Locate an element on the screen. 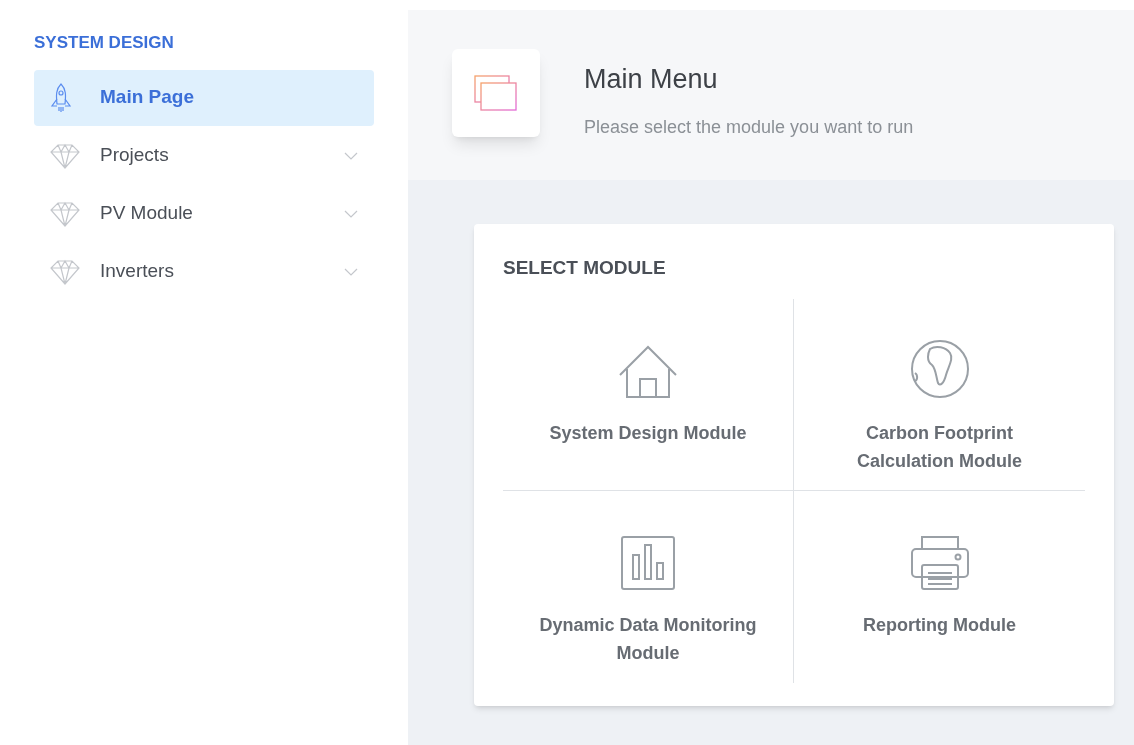 This screenshot has height=745, width=1134. bar-chart-icon is located at coordinates (648, 562).